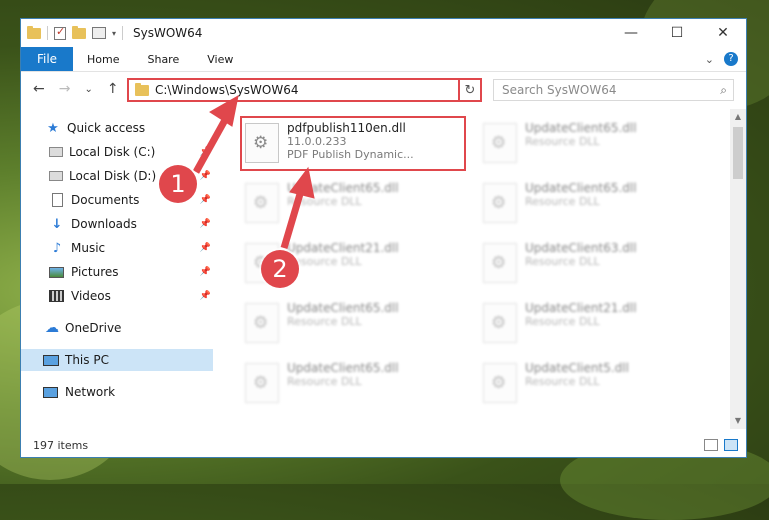 Image resolution: width=769 pixels, height=520 pixels. What do you see at coordinates (57, 224) in the screenshot?
I see `download-icon: ↓` at bounding box center [57, 224].